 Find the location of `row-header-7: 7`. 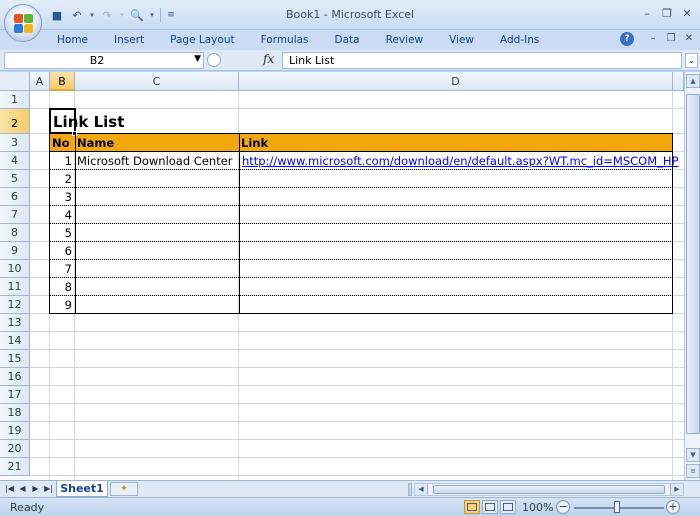

row-header-7: 7 is located at coordinates (15, 215).